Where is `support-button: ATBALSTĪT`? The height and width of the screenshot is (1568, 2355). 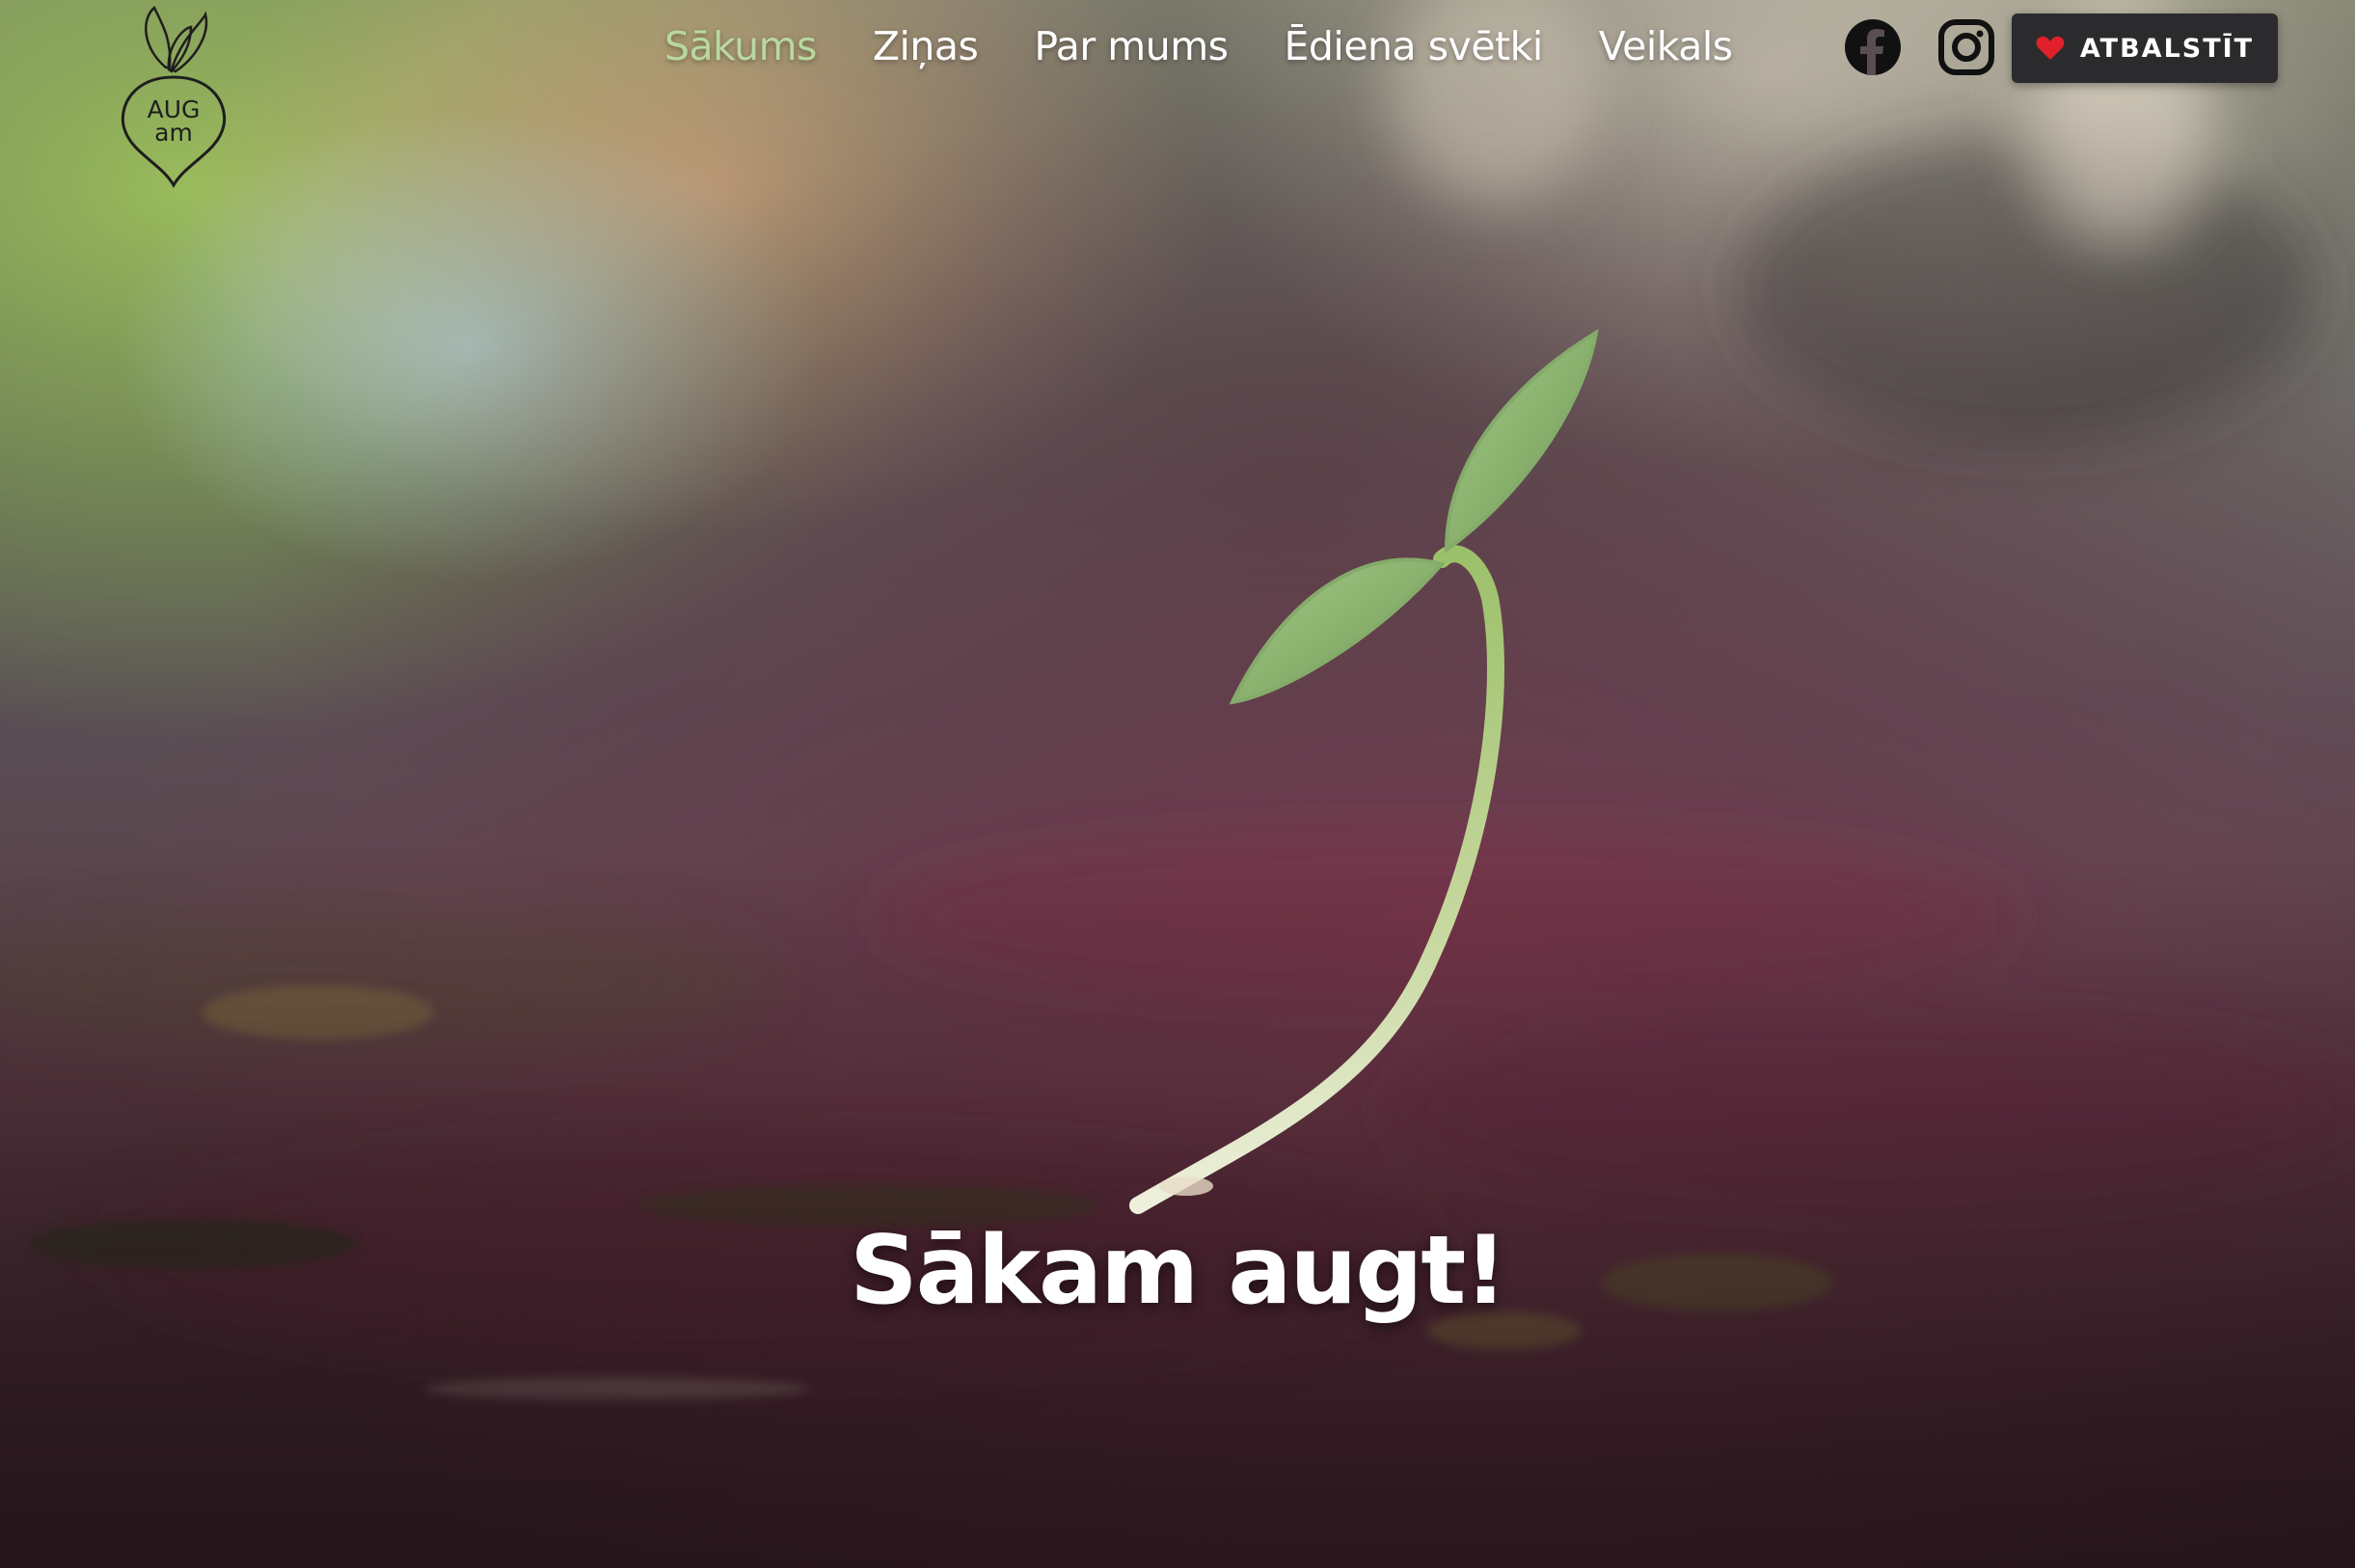
support-button: ATBALSTĪT is located at coordinates (2145, 49).